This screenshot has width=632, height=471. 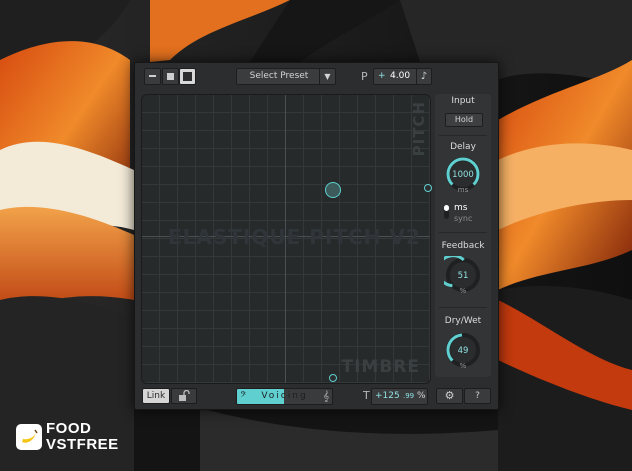 What do you see at coordinates (29, 437) in the screenshot?
I see `banana-logo-icon` at bounding box center [29, 437].